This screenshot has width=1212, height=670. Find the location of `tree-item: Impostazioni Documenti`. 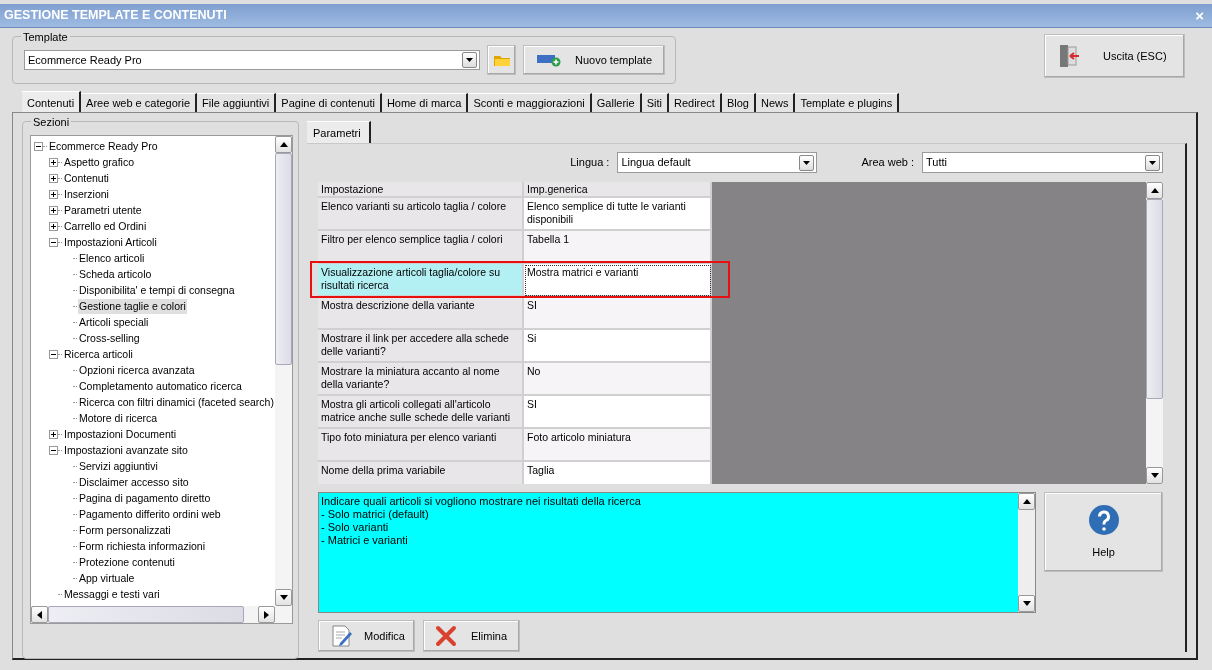

tree-item: Impostazioni Documenti is located at coordinates (120, 434).